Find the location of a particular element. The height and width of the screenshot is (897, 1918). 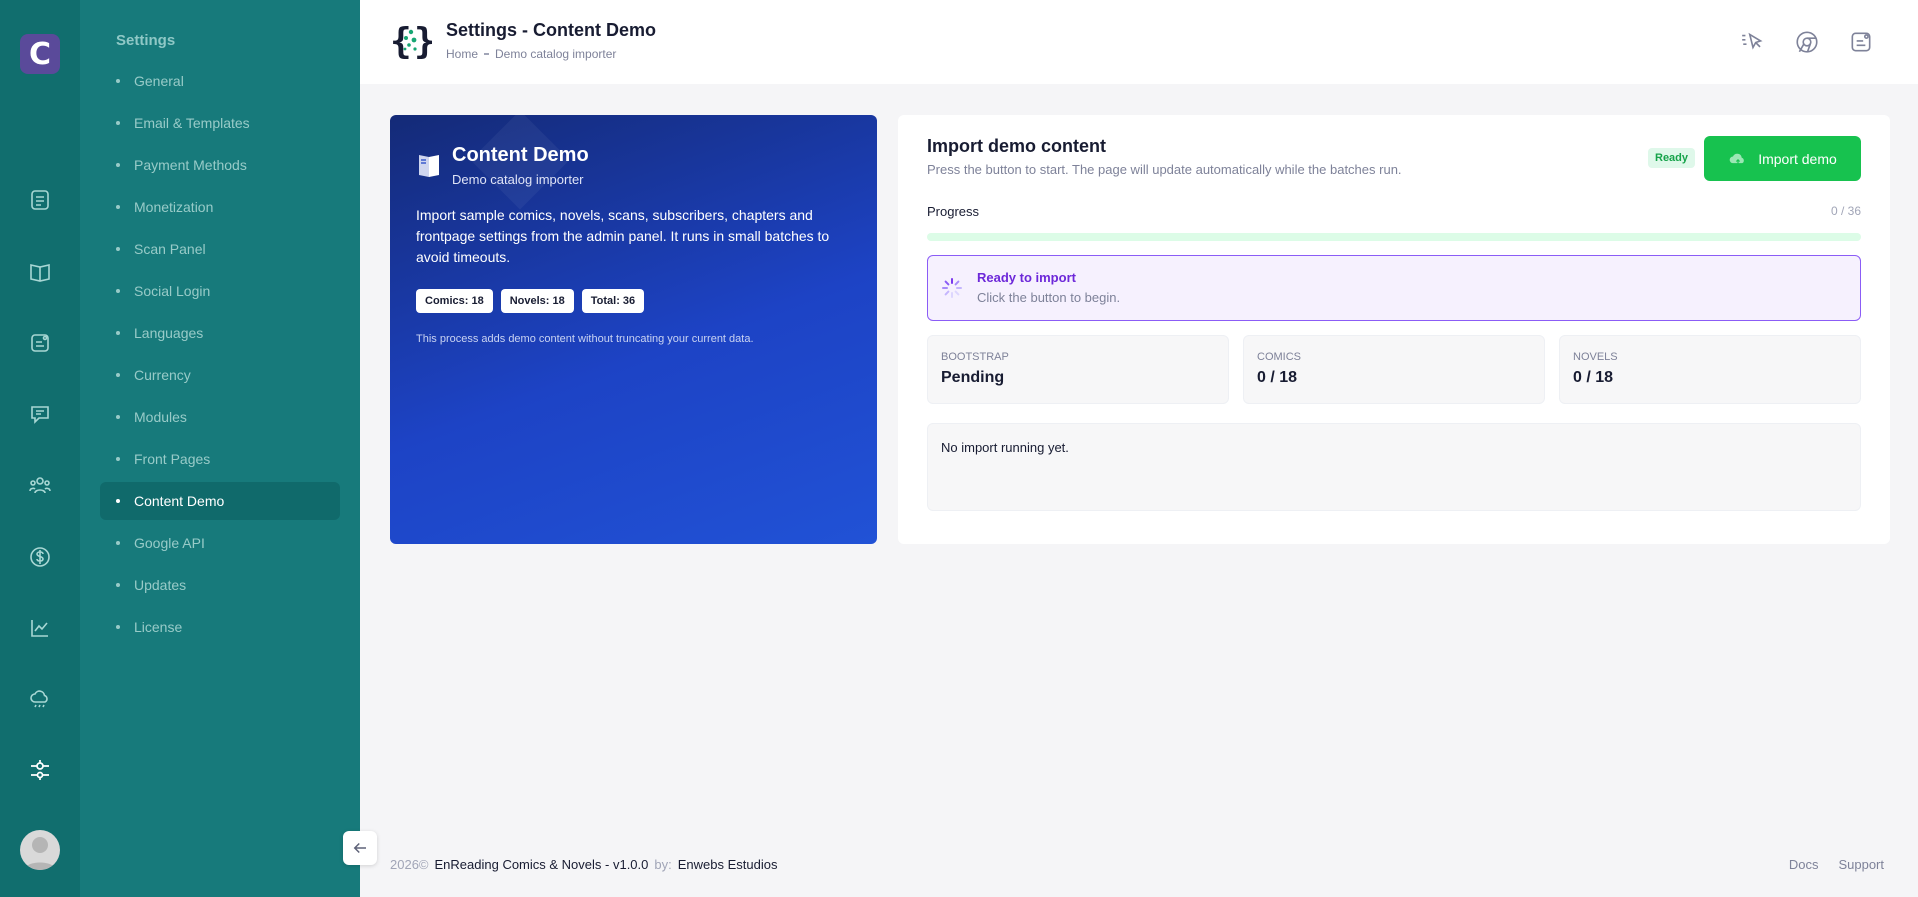

book-open-icon is located at coordinates (40, 272).